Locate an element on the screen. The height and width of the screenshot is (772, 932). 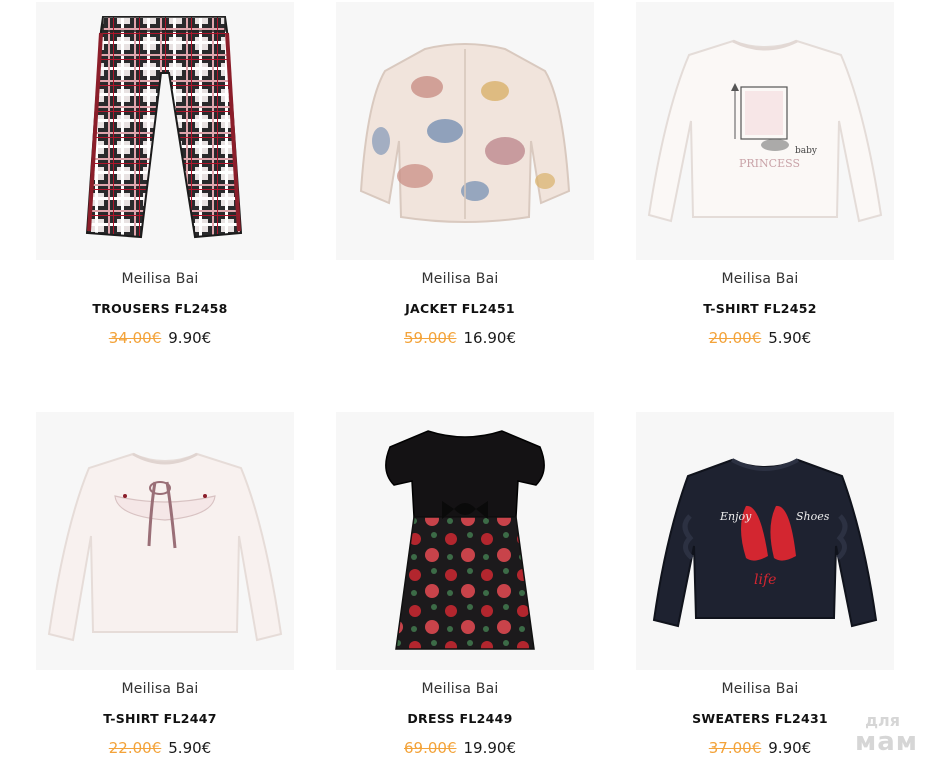
tshirt-print-text: PRINCESS is located at coordinates (769, 163).